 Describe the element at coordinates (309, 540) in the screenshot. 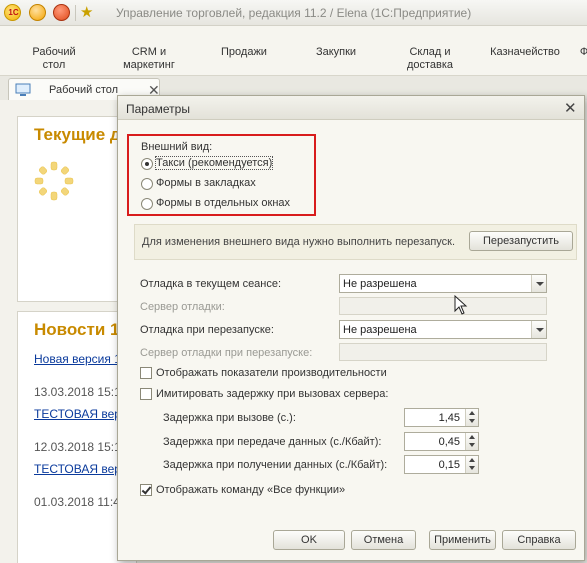

I see `ok-button: OK` at that location.